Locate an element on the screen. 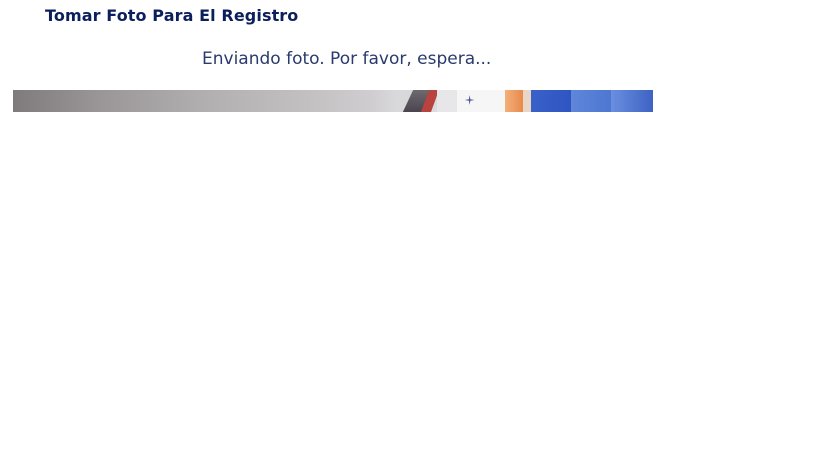 Image resolution: width=819 pixels, height=460 pixels. camera-preview-image: 🟄 is located at coordinates (333, 101).